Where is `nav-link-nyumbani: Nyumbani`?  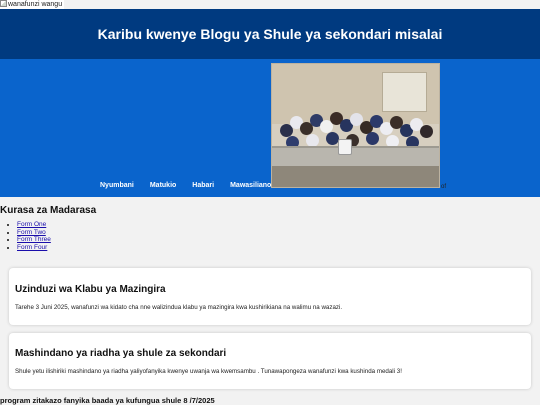 nav-link-nyumbani: Nyumbani is located at coordinates (117, 185).